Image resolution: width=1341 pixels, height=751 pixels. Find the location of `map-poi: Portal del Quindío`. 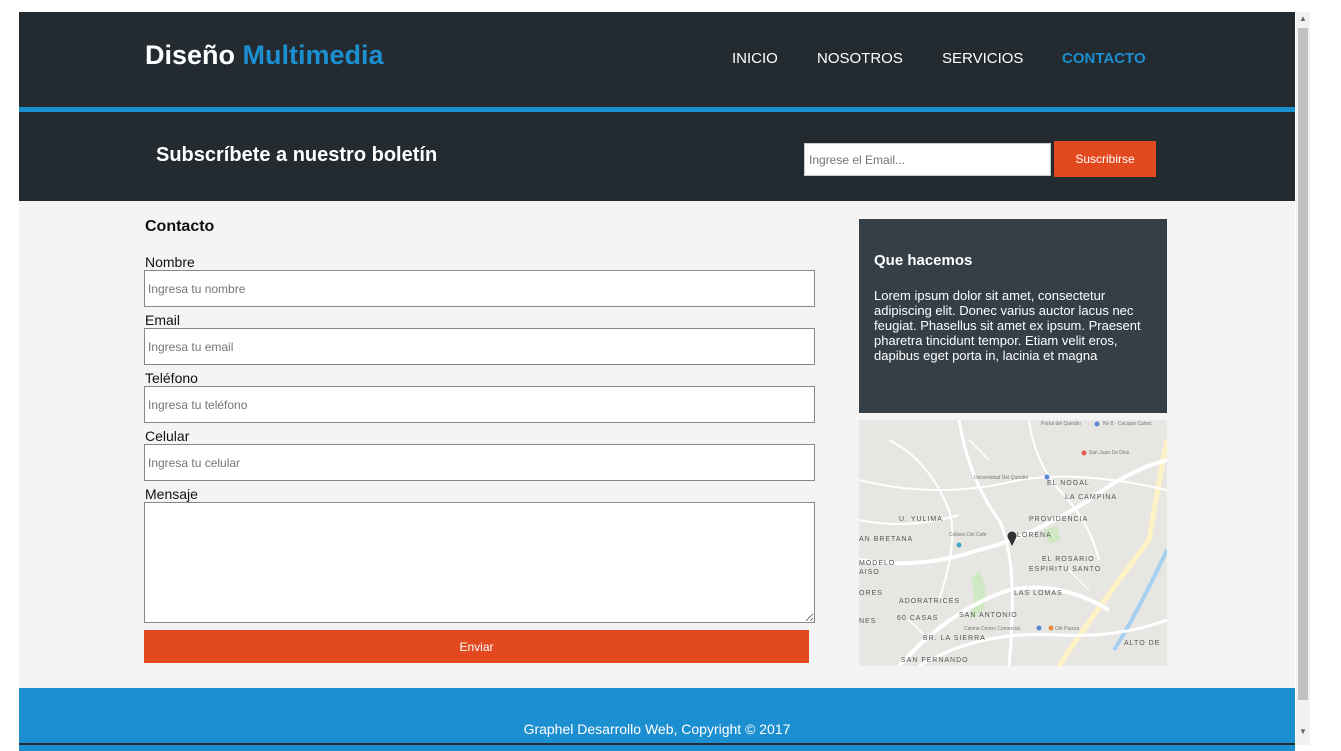

map-poi: Portal del Quindío is located at coordinates (1061, 424).